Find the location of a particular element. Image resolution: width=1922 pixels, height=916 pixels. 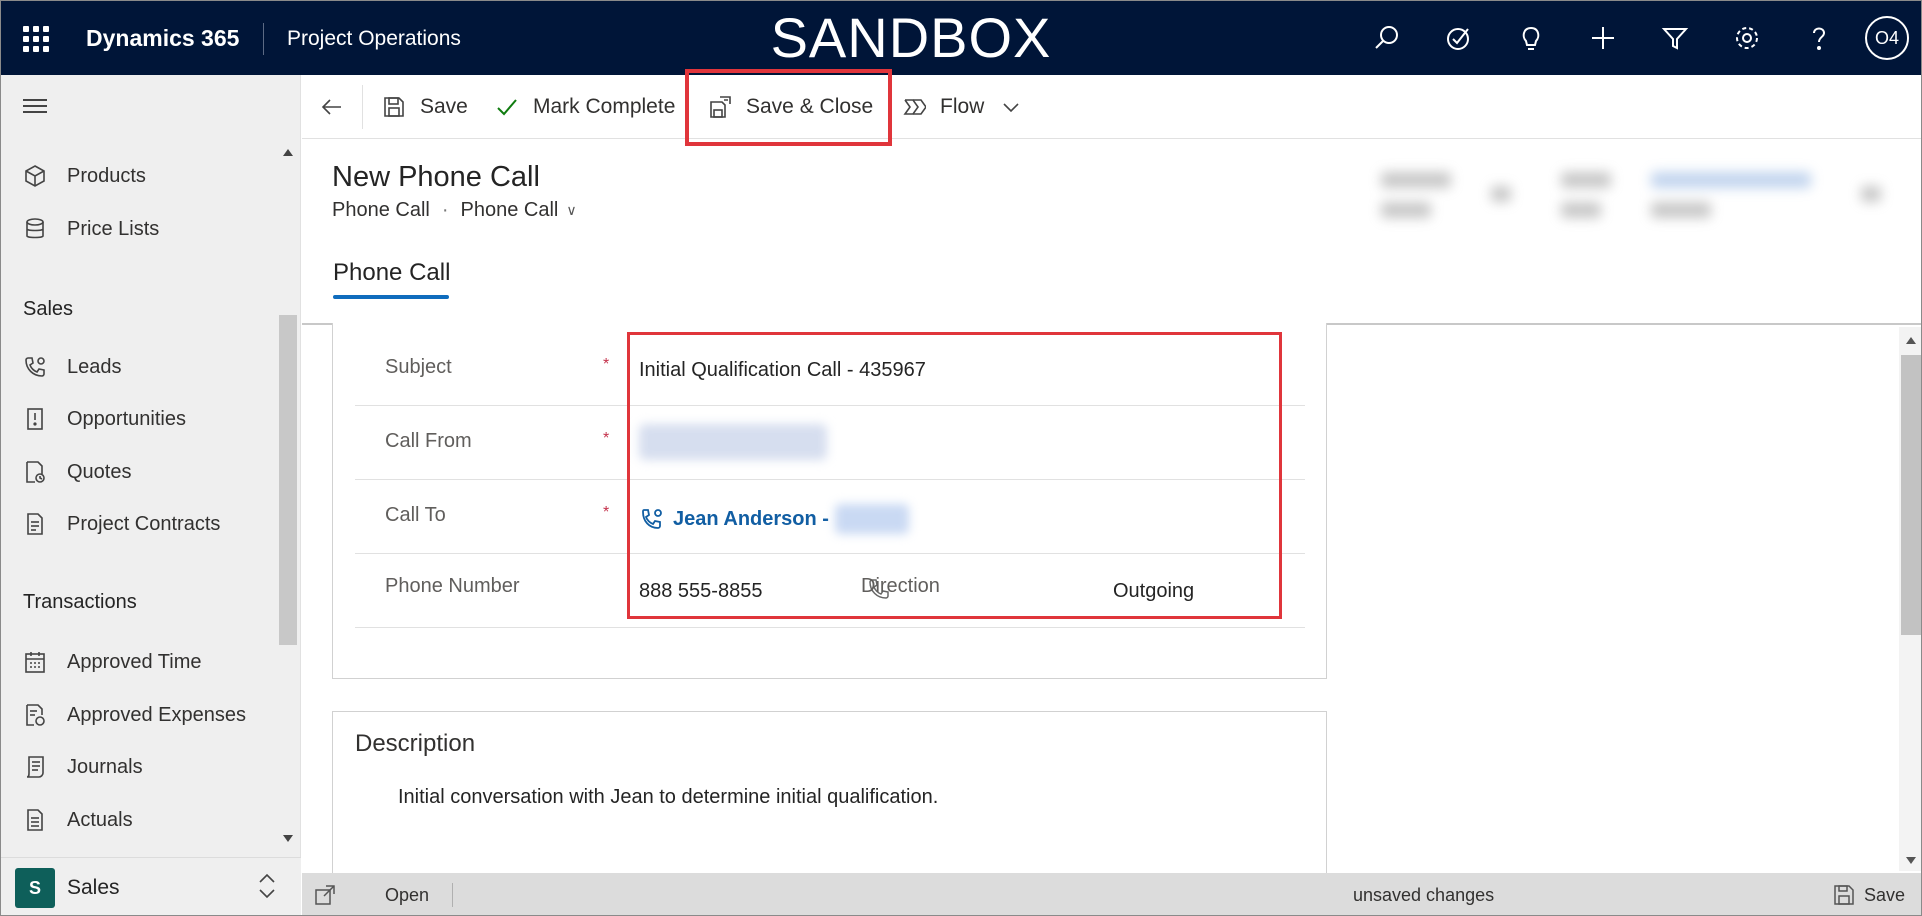

flow-icon is located at coordinates (914, 107).